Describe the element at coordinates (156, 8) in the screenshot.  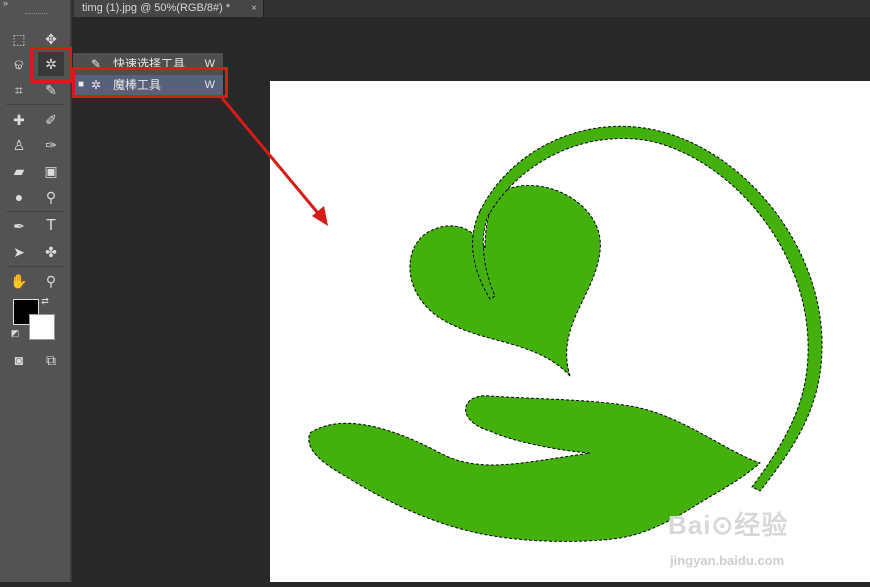
I see `document-tab-title: timg (1).jpg @ 50%(RGB/8#) *` at that location.